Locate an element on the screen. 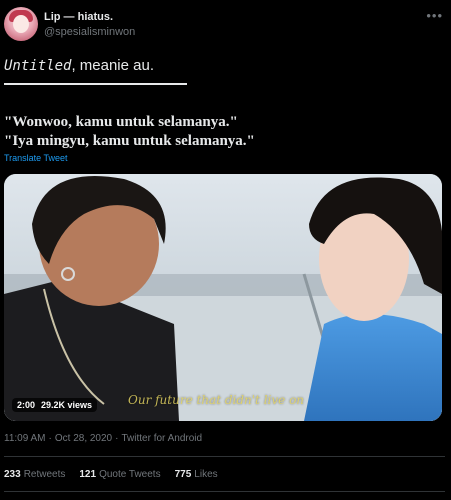 The width and height of the screenshot is (451, 500). video-subtitle: Our future that didn't live on is located at coordinates (216, 400).